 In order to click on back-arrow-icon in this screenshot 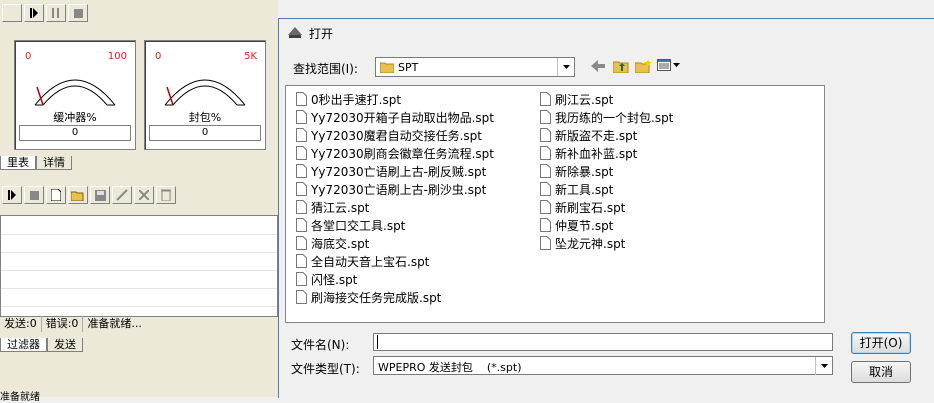, I will do `click(598, 66)`.